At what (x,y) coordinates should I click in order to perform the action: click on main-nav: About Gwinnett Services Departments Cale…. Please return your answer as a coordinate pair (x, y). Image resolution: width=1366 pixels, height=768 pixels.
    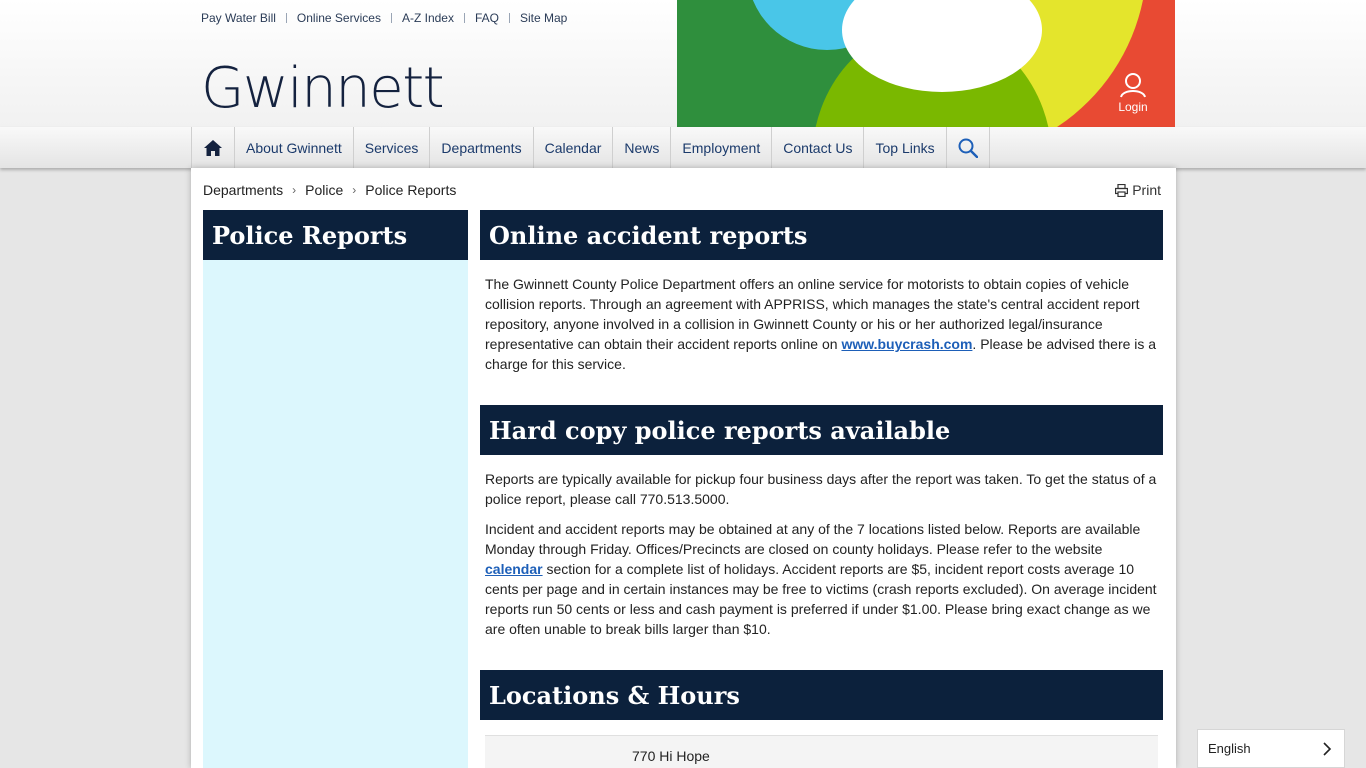
    Looking at the image, I should click on (590, 147).